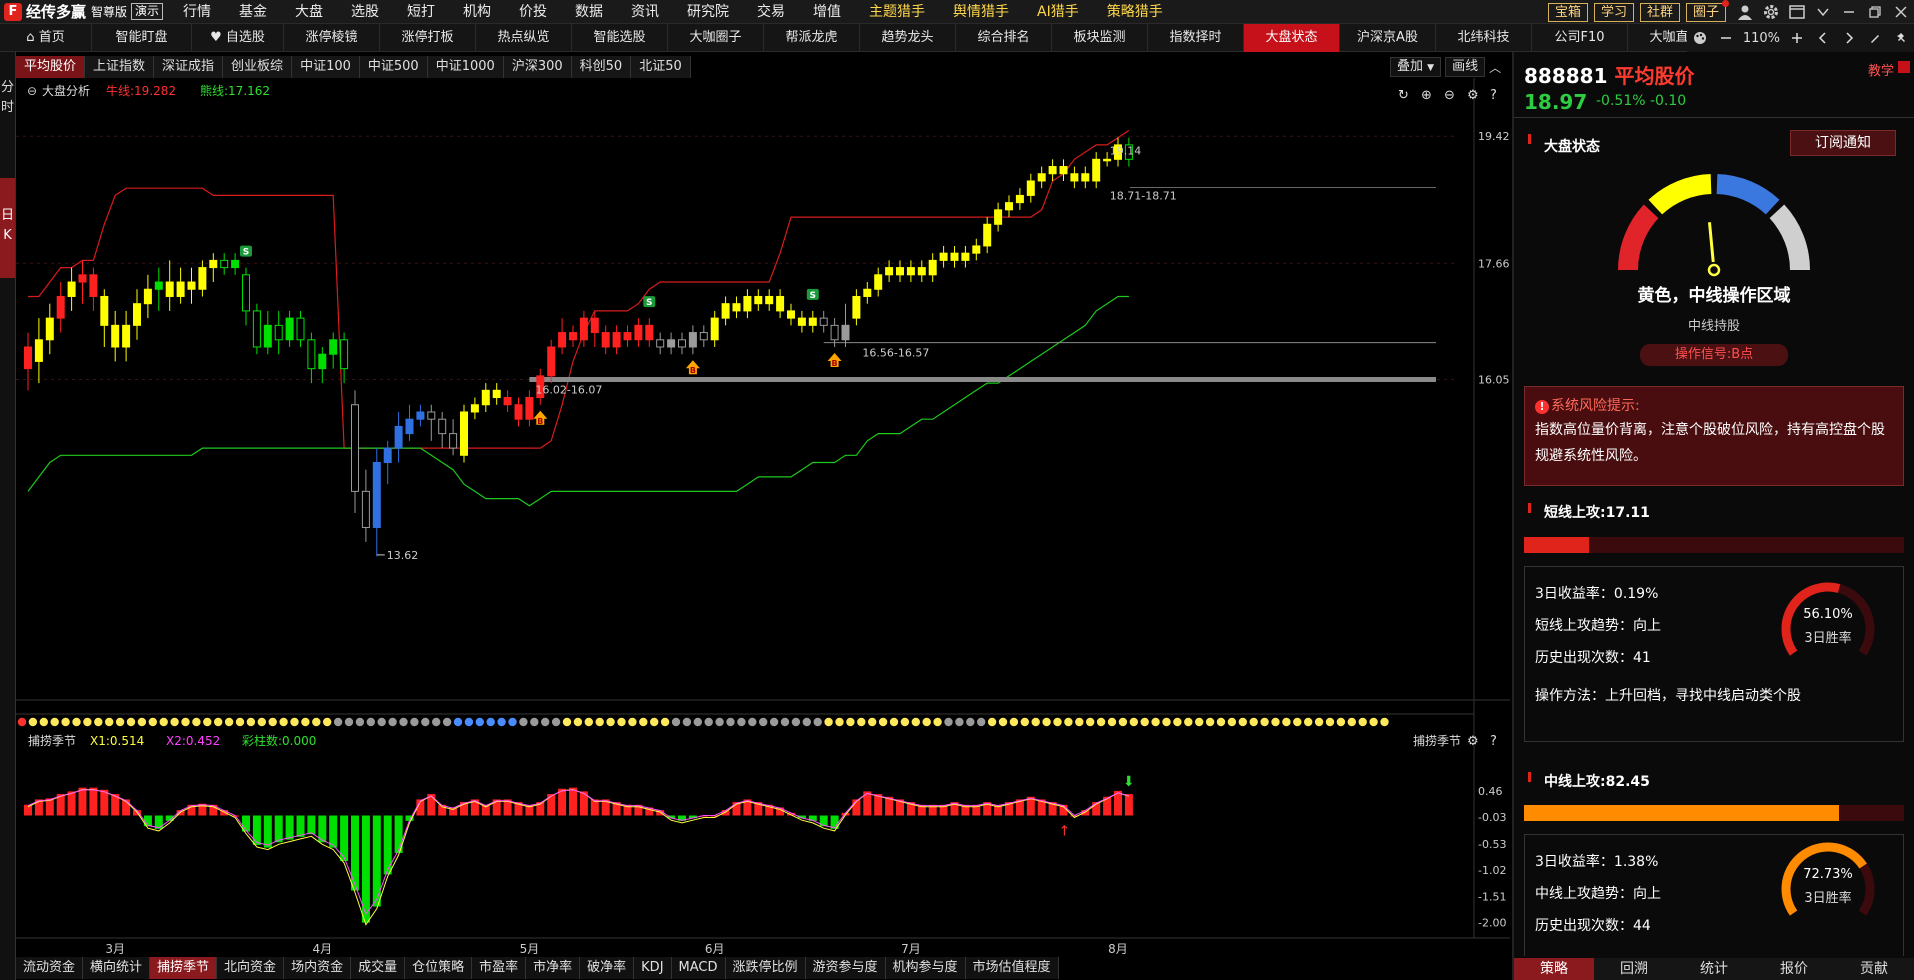 The image size is (1914, 980). Describe the element at coordinates (1874, 969) in the screenshot. I see `strategy-tab-4: 贡献` at that location.